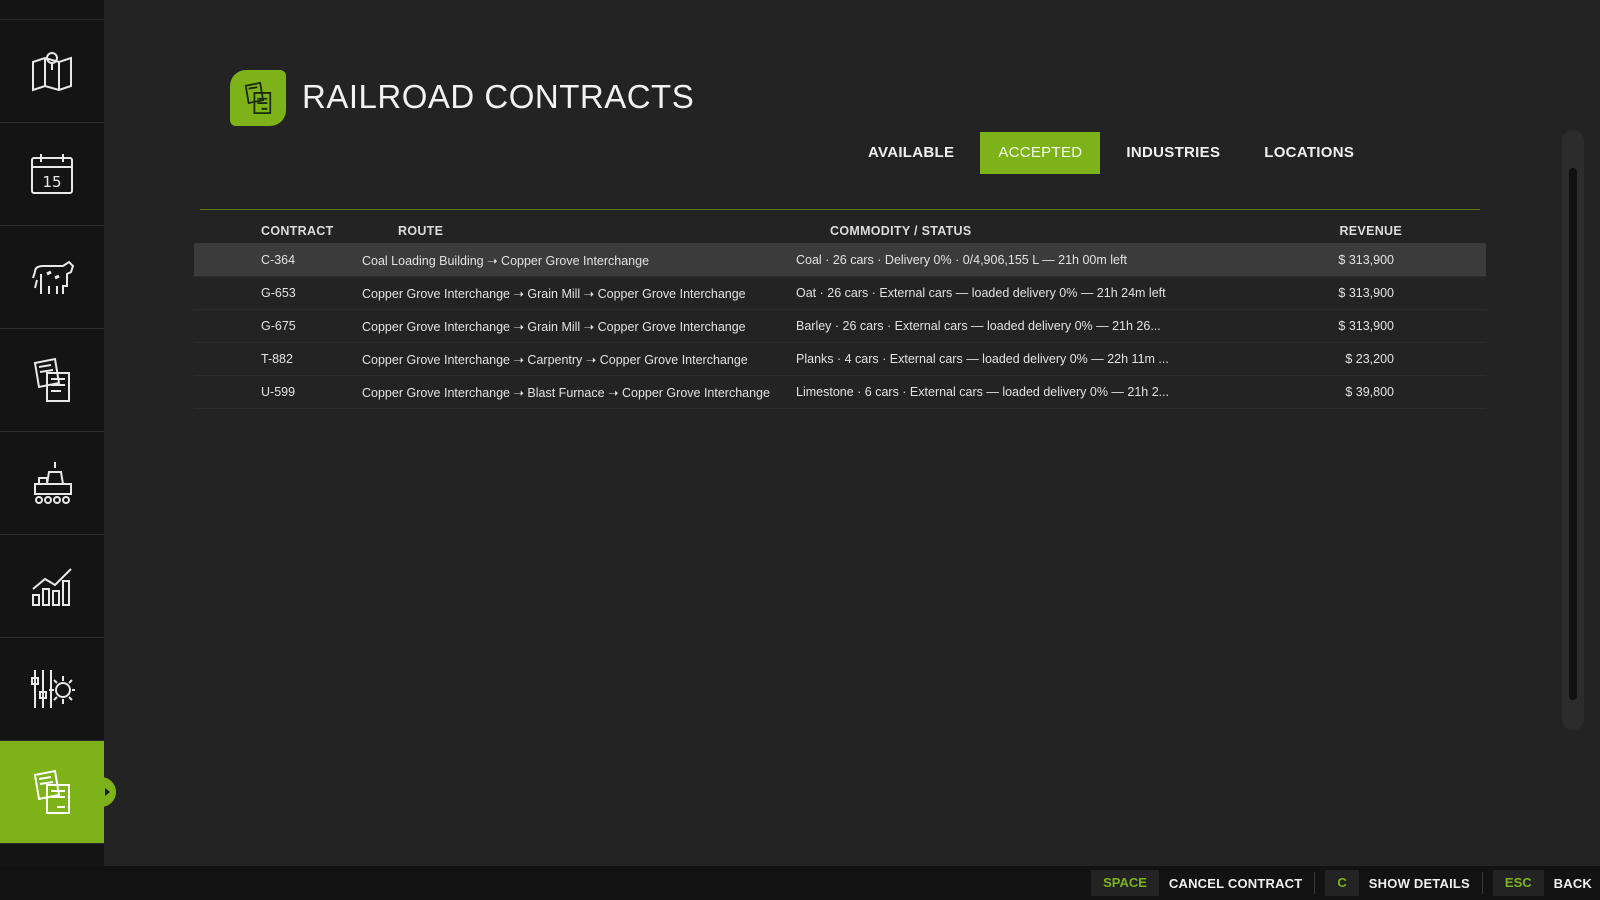 Image resolution: width=1600 pixels, height=900 pixels. Describe the element at coordinates (278, 293) in the screenshot. I see `contract-id: G-653` at that location.